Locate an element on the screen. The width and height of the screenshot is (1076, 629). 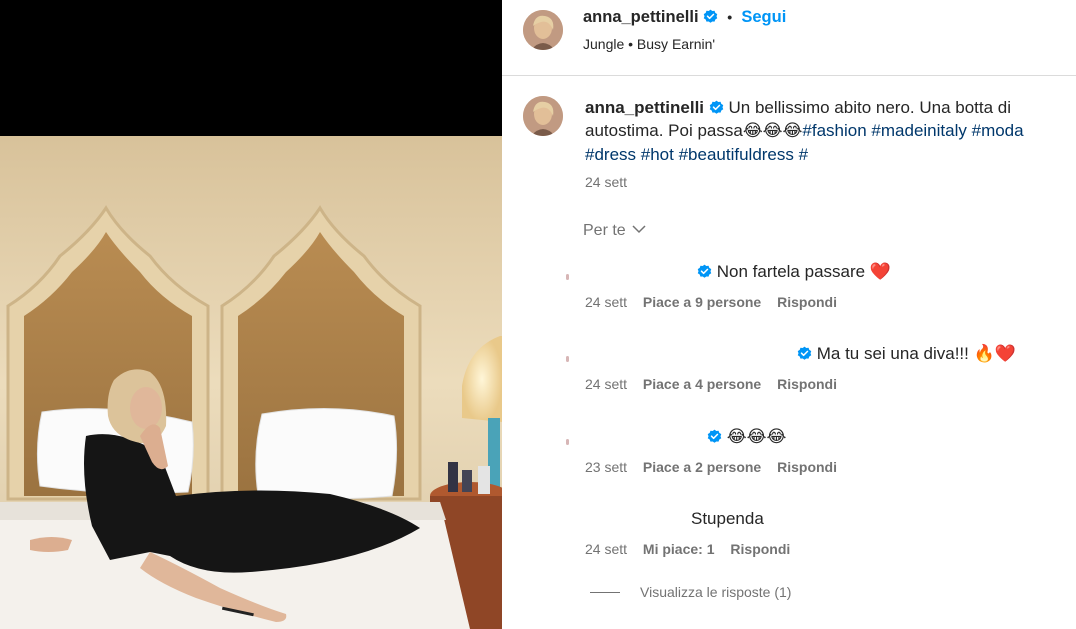
comment-body: 😂😂😂 is located at coordinates (746, 437).